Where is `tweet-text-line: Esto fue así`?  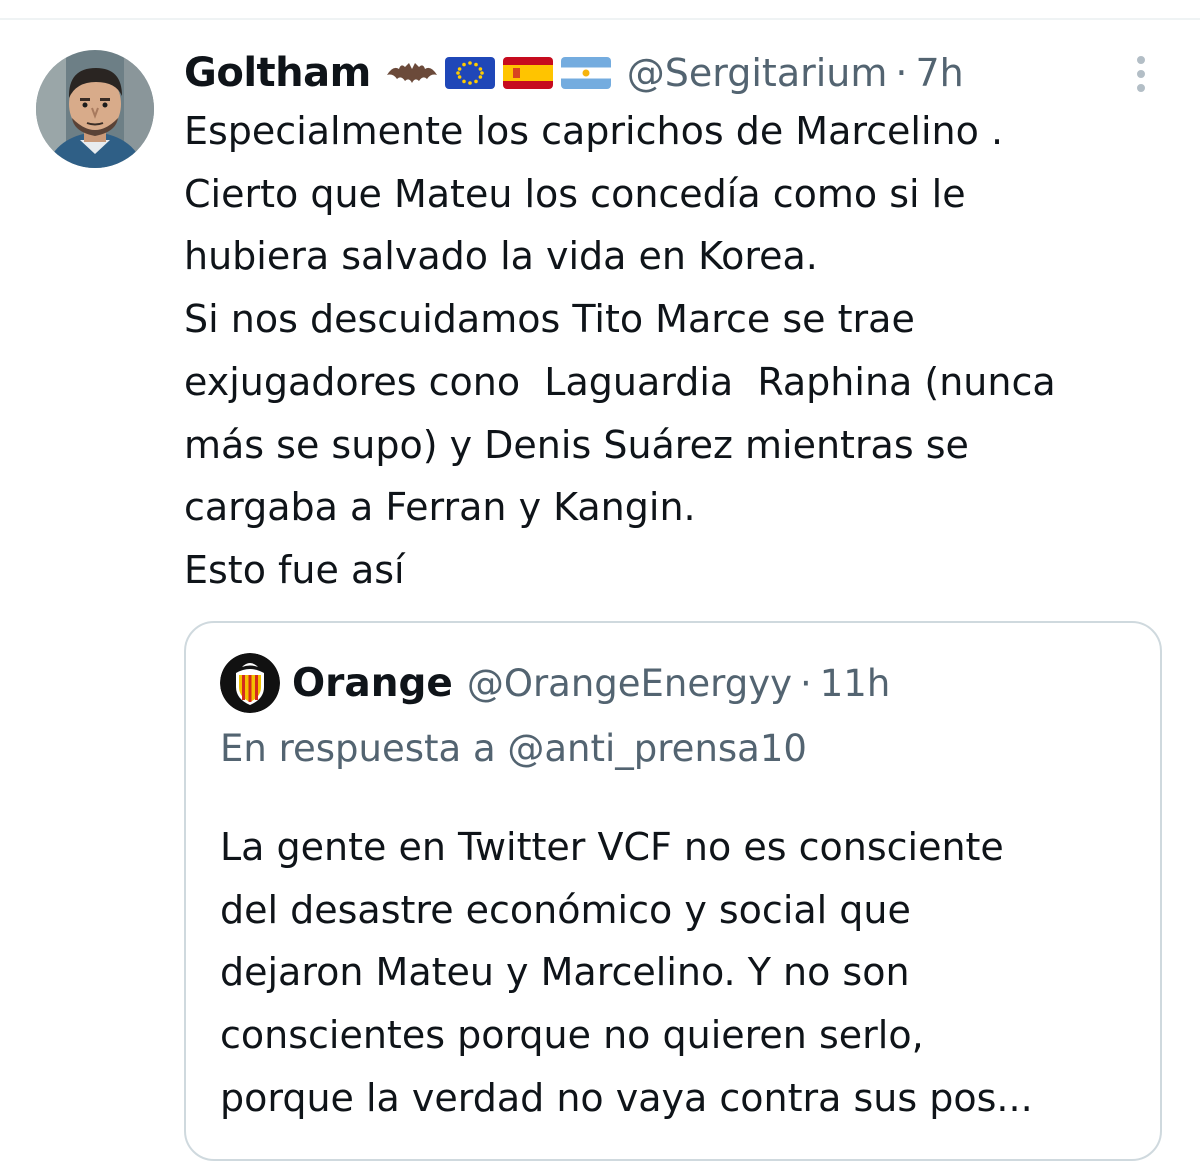 tweet-text-line: Esto fue así is located at coordinates (294, 569).